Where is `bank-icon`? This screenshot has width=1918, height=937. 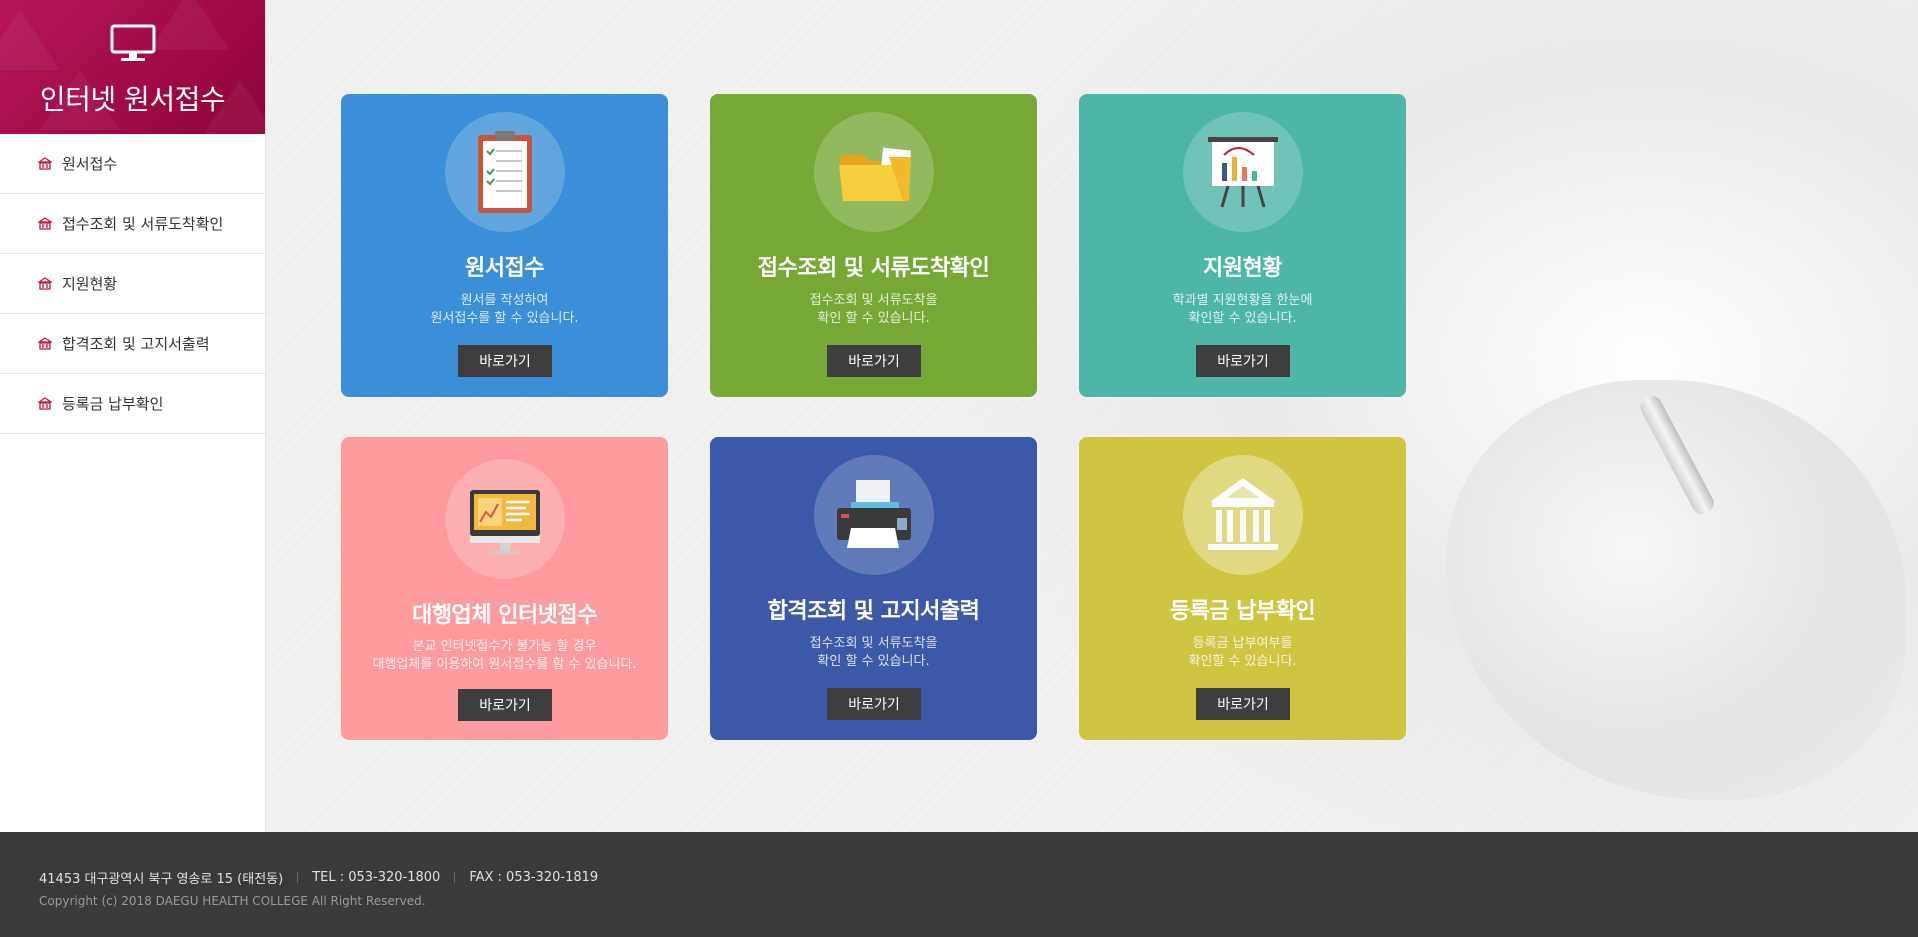
bank-icon is located at coordinates (1243, 514).